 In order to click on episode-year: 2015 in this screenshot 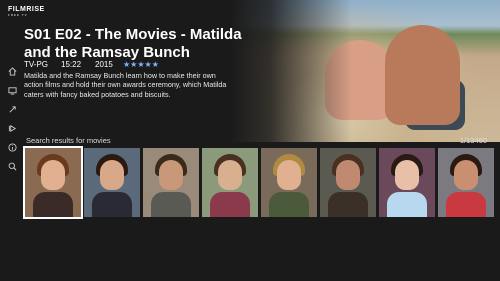, I will do `click(104, 64)`.